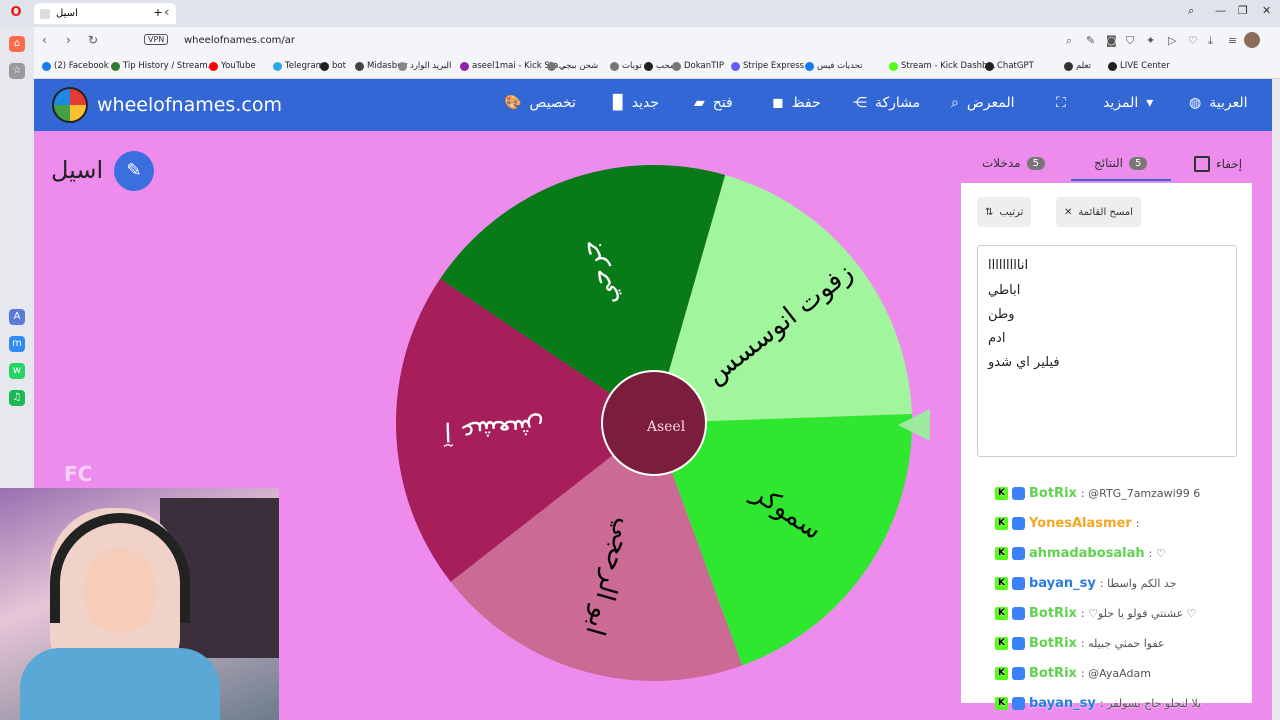 Image resolution: width=1280 pixels, height=720 pixels. I want to click on reload-icon: ↻, so click(93, 40).